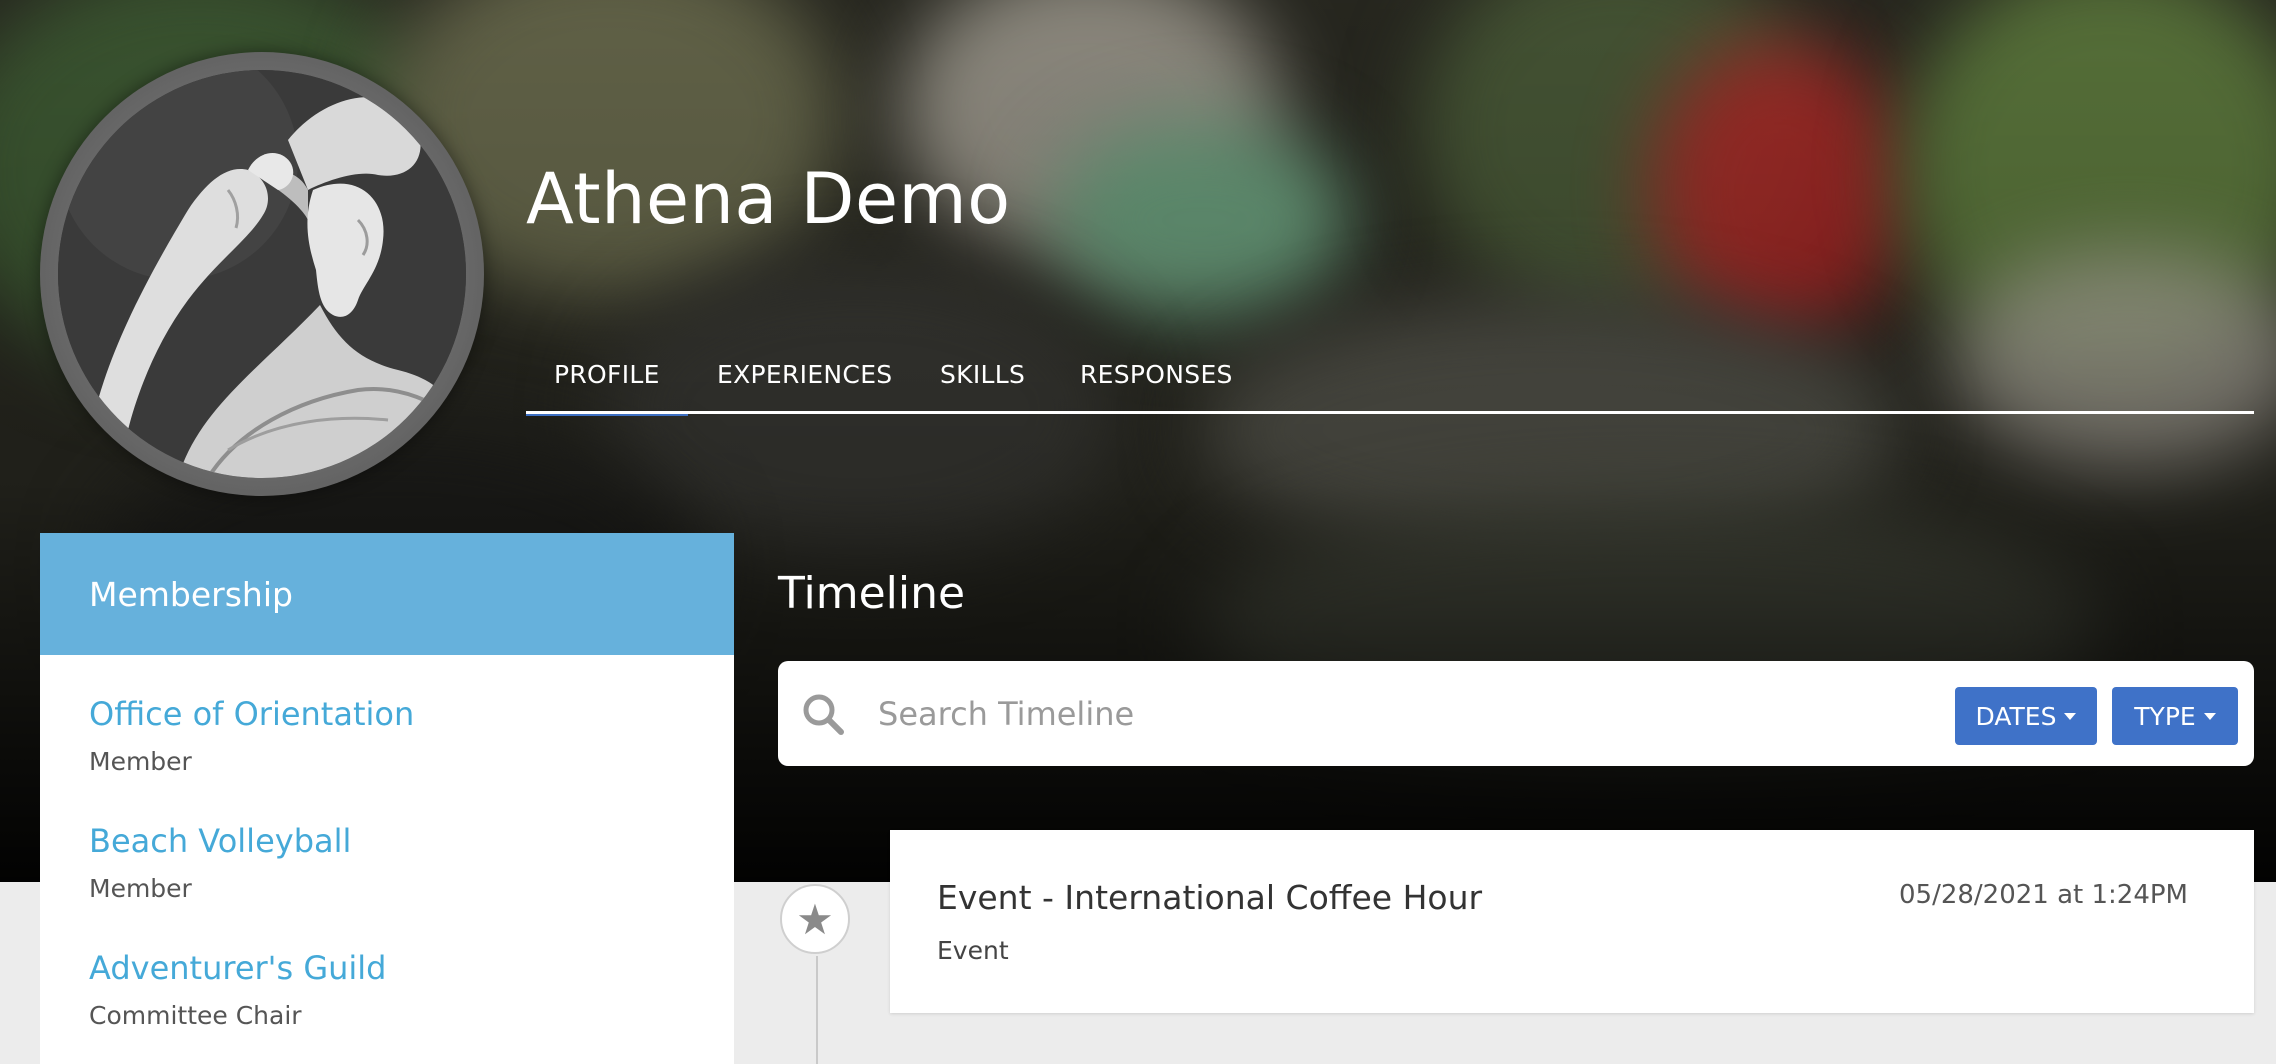 Image resolution: width=2276 pixels, height=1064 pixels. What do you see at coordinates (1209, 897) in the screenshot?
I see `event-title: Event - International Coffee Hour` at bounding box center [1209, 897].